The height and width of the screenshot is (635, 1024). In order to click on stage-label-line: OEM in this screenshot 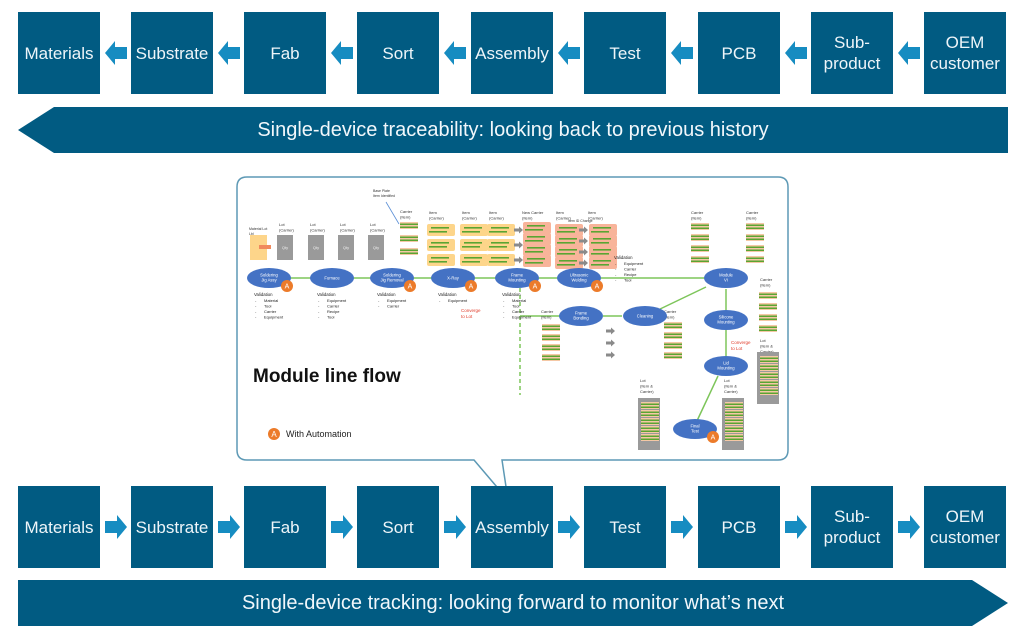, I will do `click(965, 516)`.